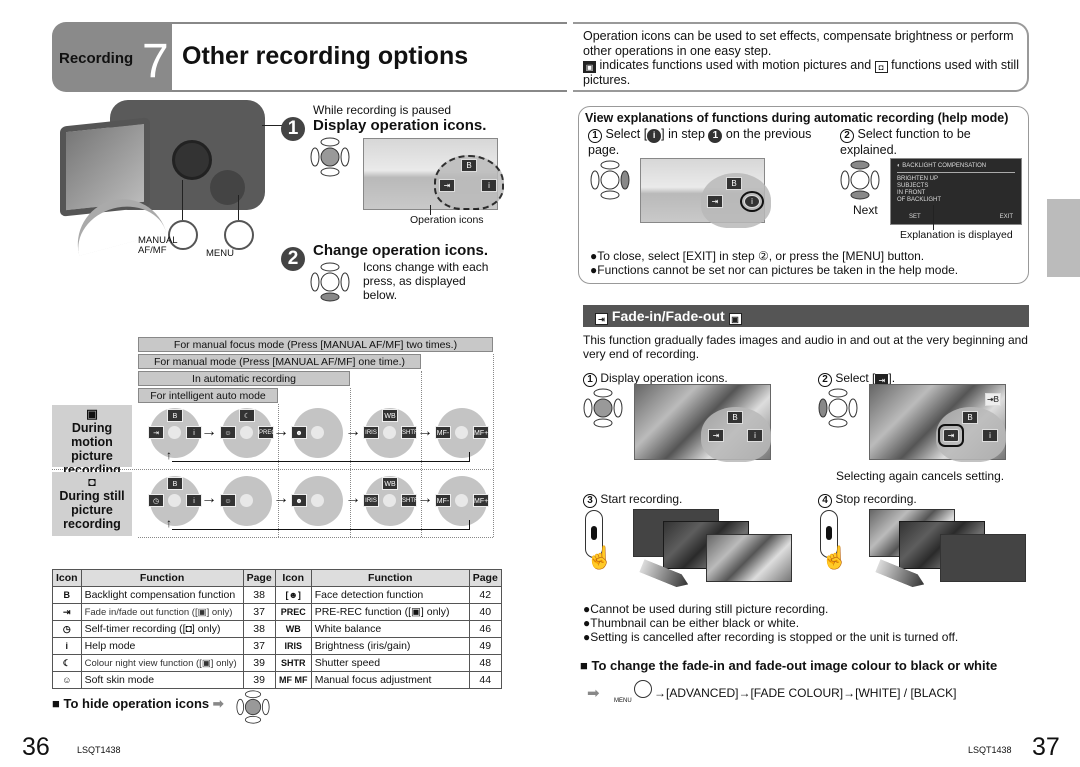  Describe the element at coordinates (905, 142) in the screenshot. I see `help-step2: 2 Select function to be explained.` at that location.